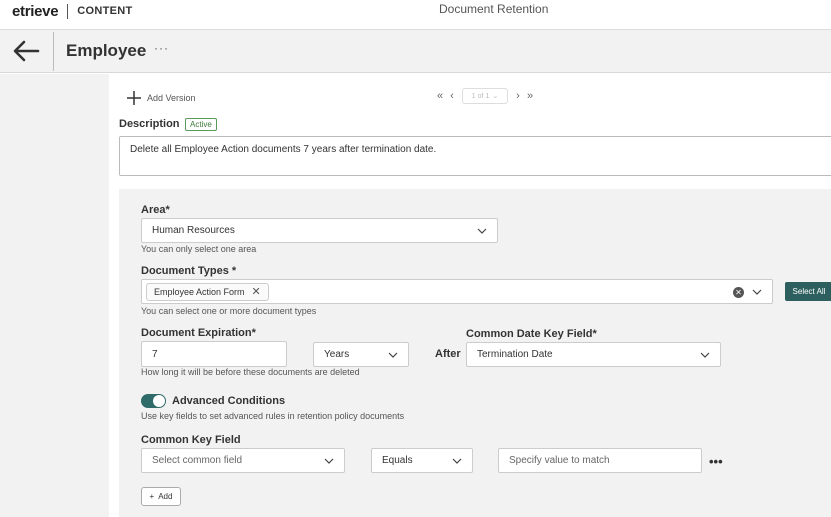 Image resolution: width=831 pixels, height=517 pixels. I want to click on advanced-conditions-toggle, so click(153, 401).